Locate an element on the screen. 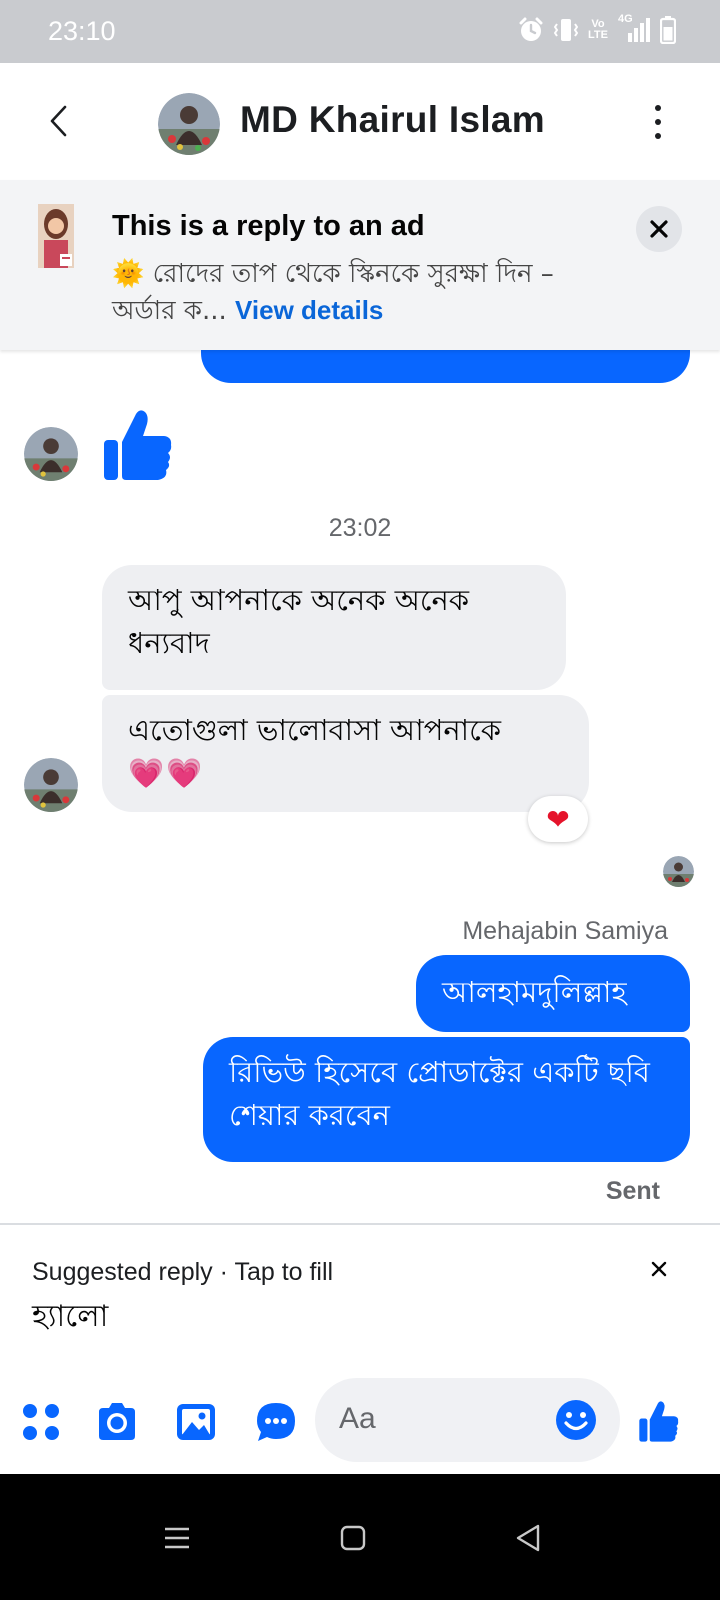 The image size is (720, 1600). chat-extensions-button is located at coordinates (276, 1422).